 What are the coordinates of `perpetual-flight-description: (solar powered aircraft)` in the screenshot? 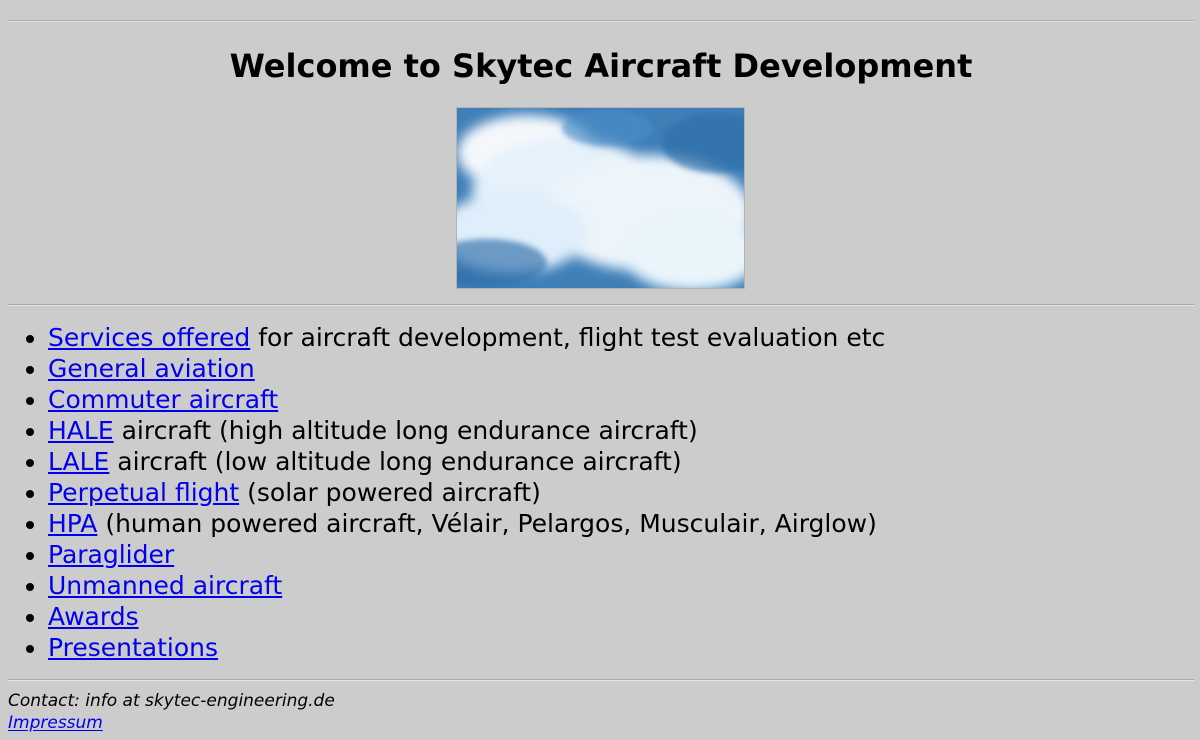 It's located at (390, 492).